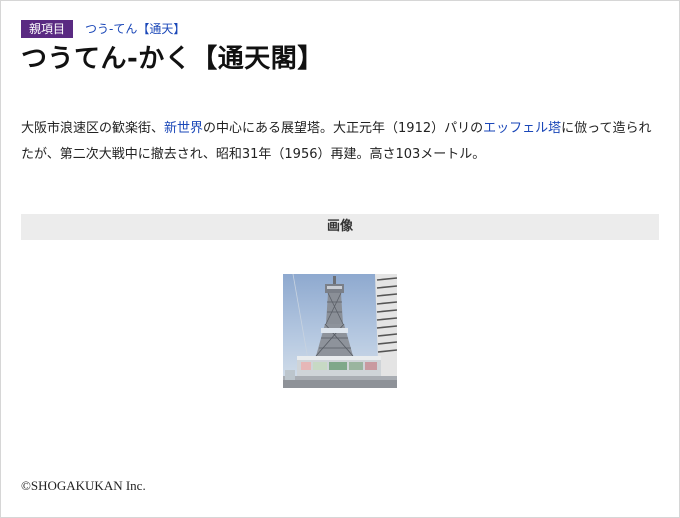  What do you see at coordinates (183, 128) in the screenshot?
I see `definition-link-shinsekai: 新世界` at bounding box center [183, 128].